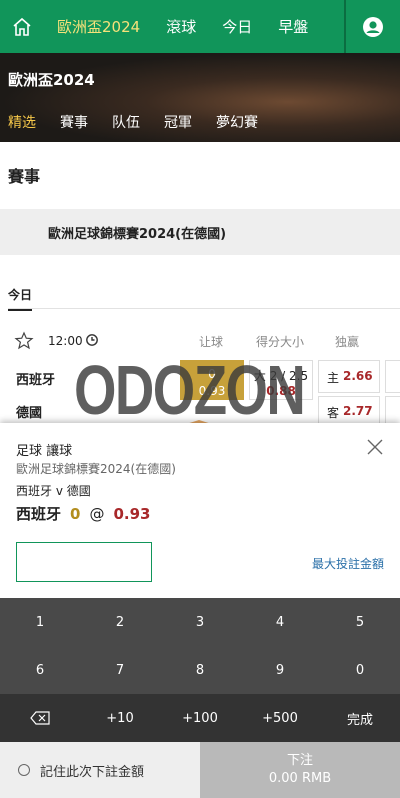  Describe the element at coordinates (392, 376) in the screenshot. I see `draw-odds-partial` at that location.